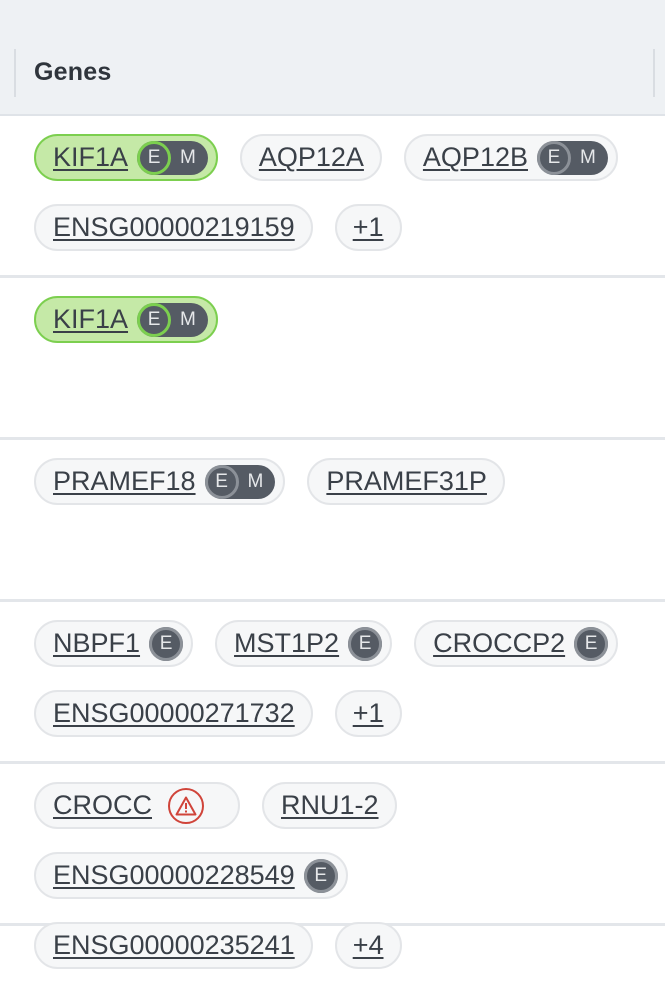  I want to click on gene-chip: CROCC, so click(137, 805).